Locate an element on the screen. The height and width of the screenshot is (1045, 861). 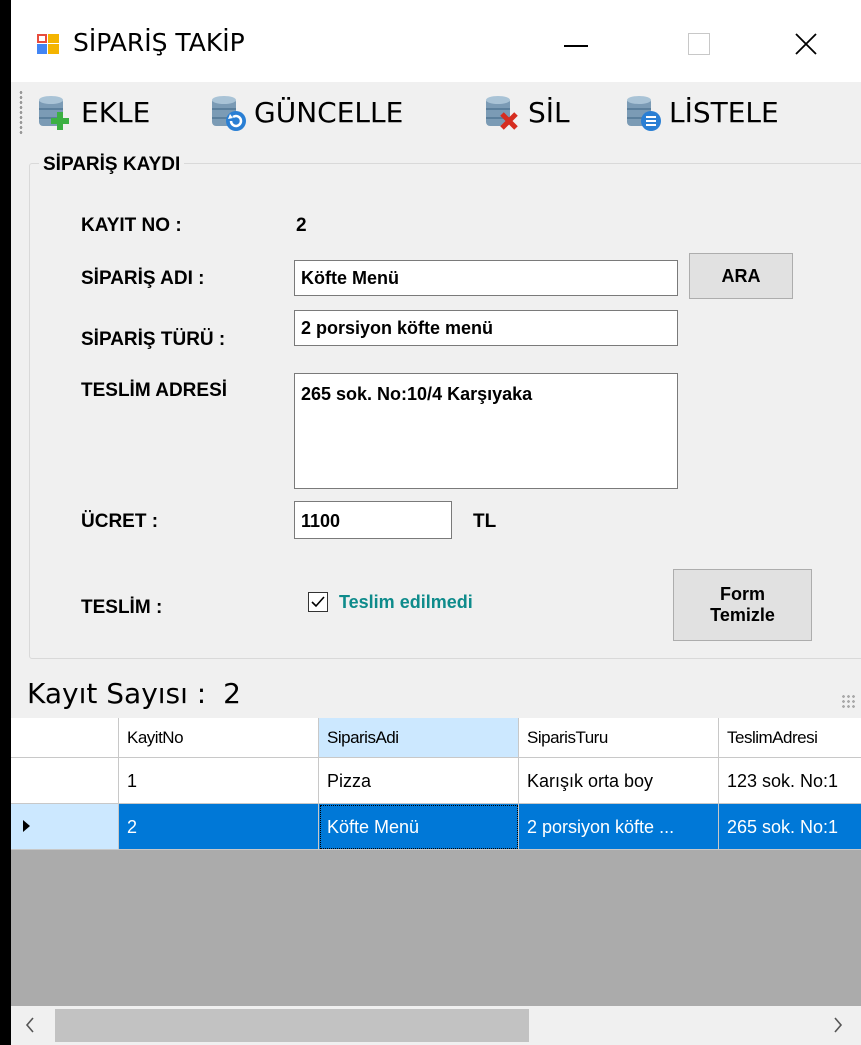
table-cell: Pizza is located at coordinates (419, 781).